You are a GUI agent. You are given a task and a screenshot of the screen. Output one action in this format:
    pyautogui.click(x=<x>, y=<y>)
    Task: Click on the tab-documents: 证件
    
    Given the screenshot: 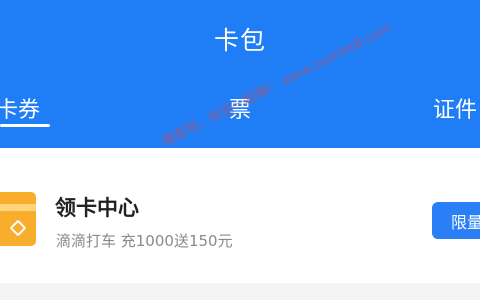 What is the action you would take?
    pyautogui.click(x=455, y=108)
    